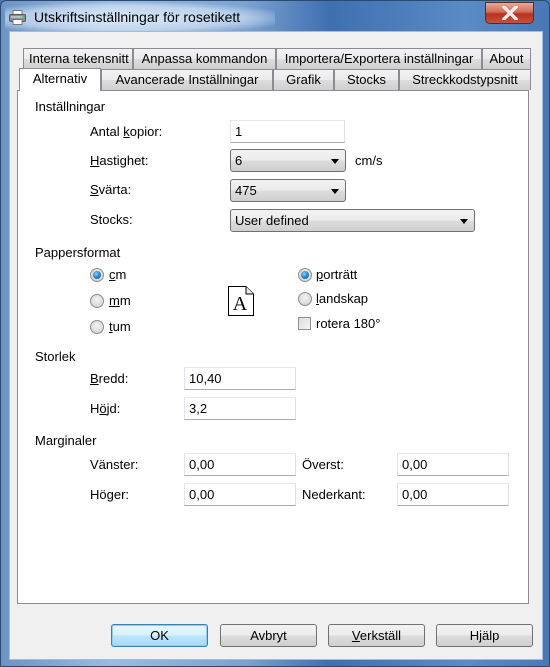  Describe the element at coordinates (117, 274) in the screenshot. I see `unit-cm-label: cm` at that location.